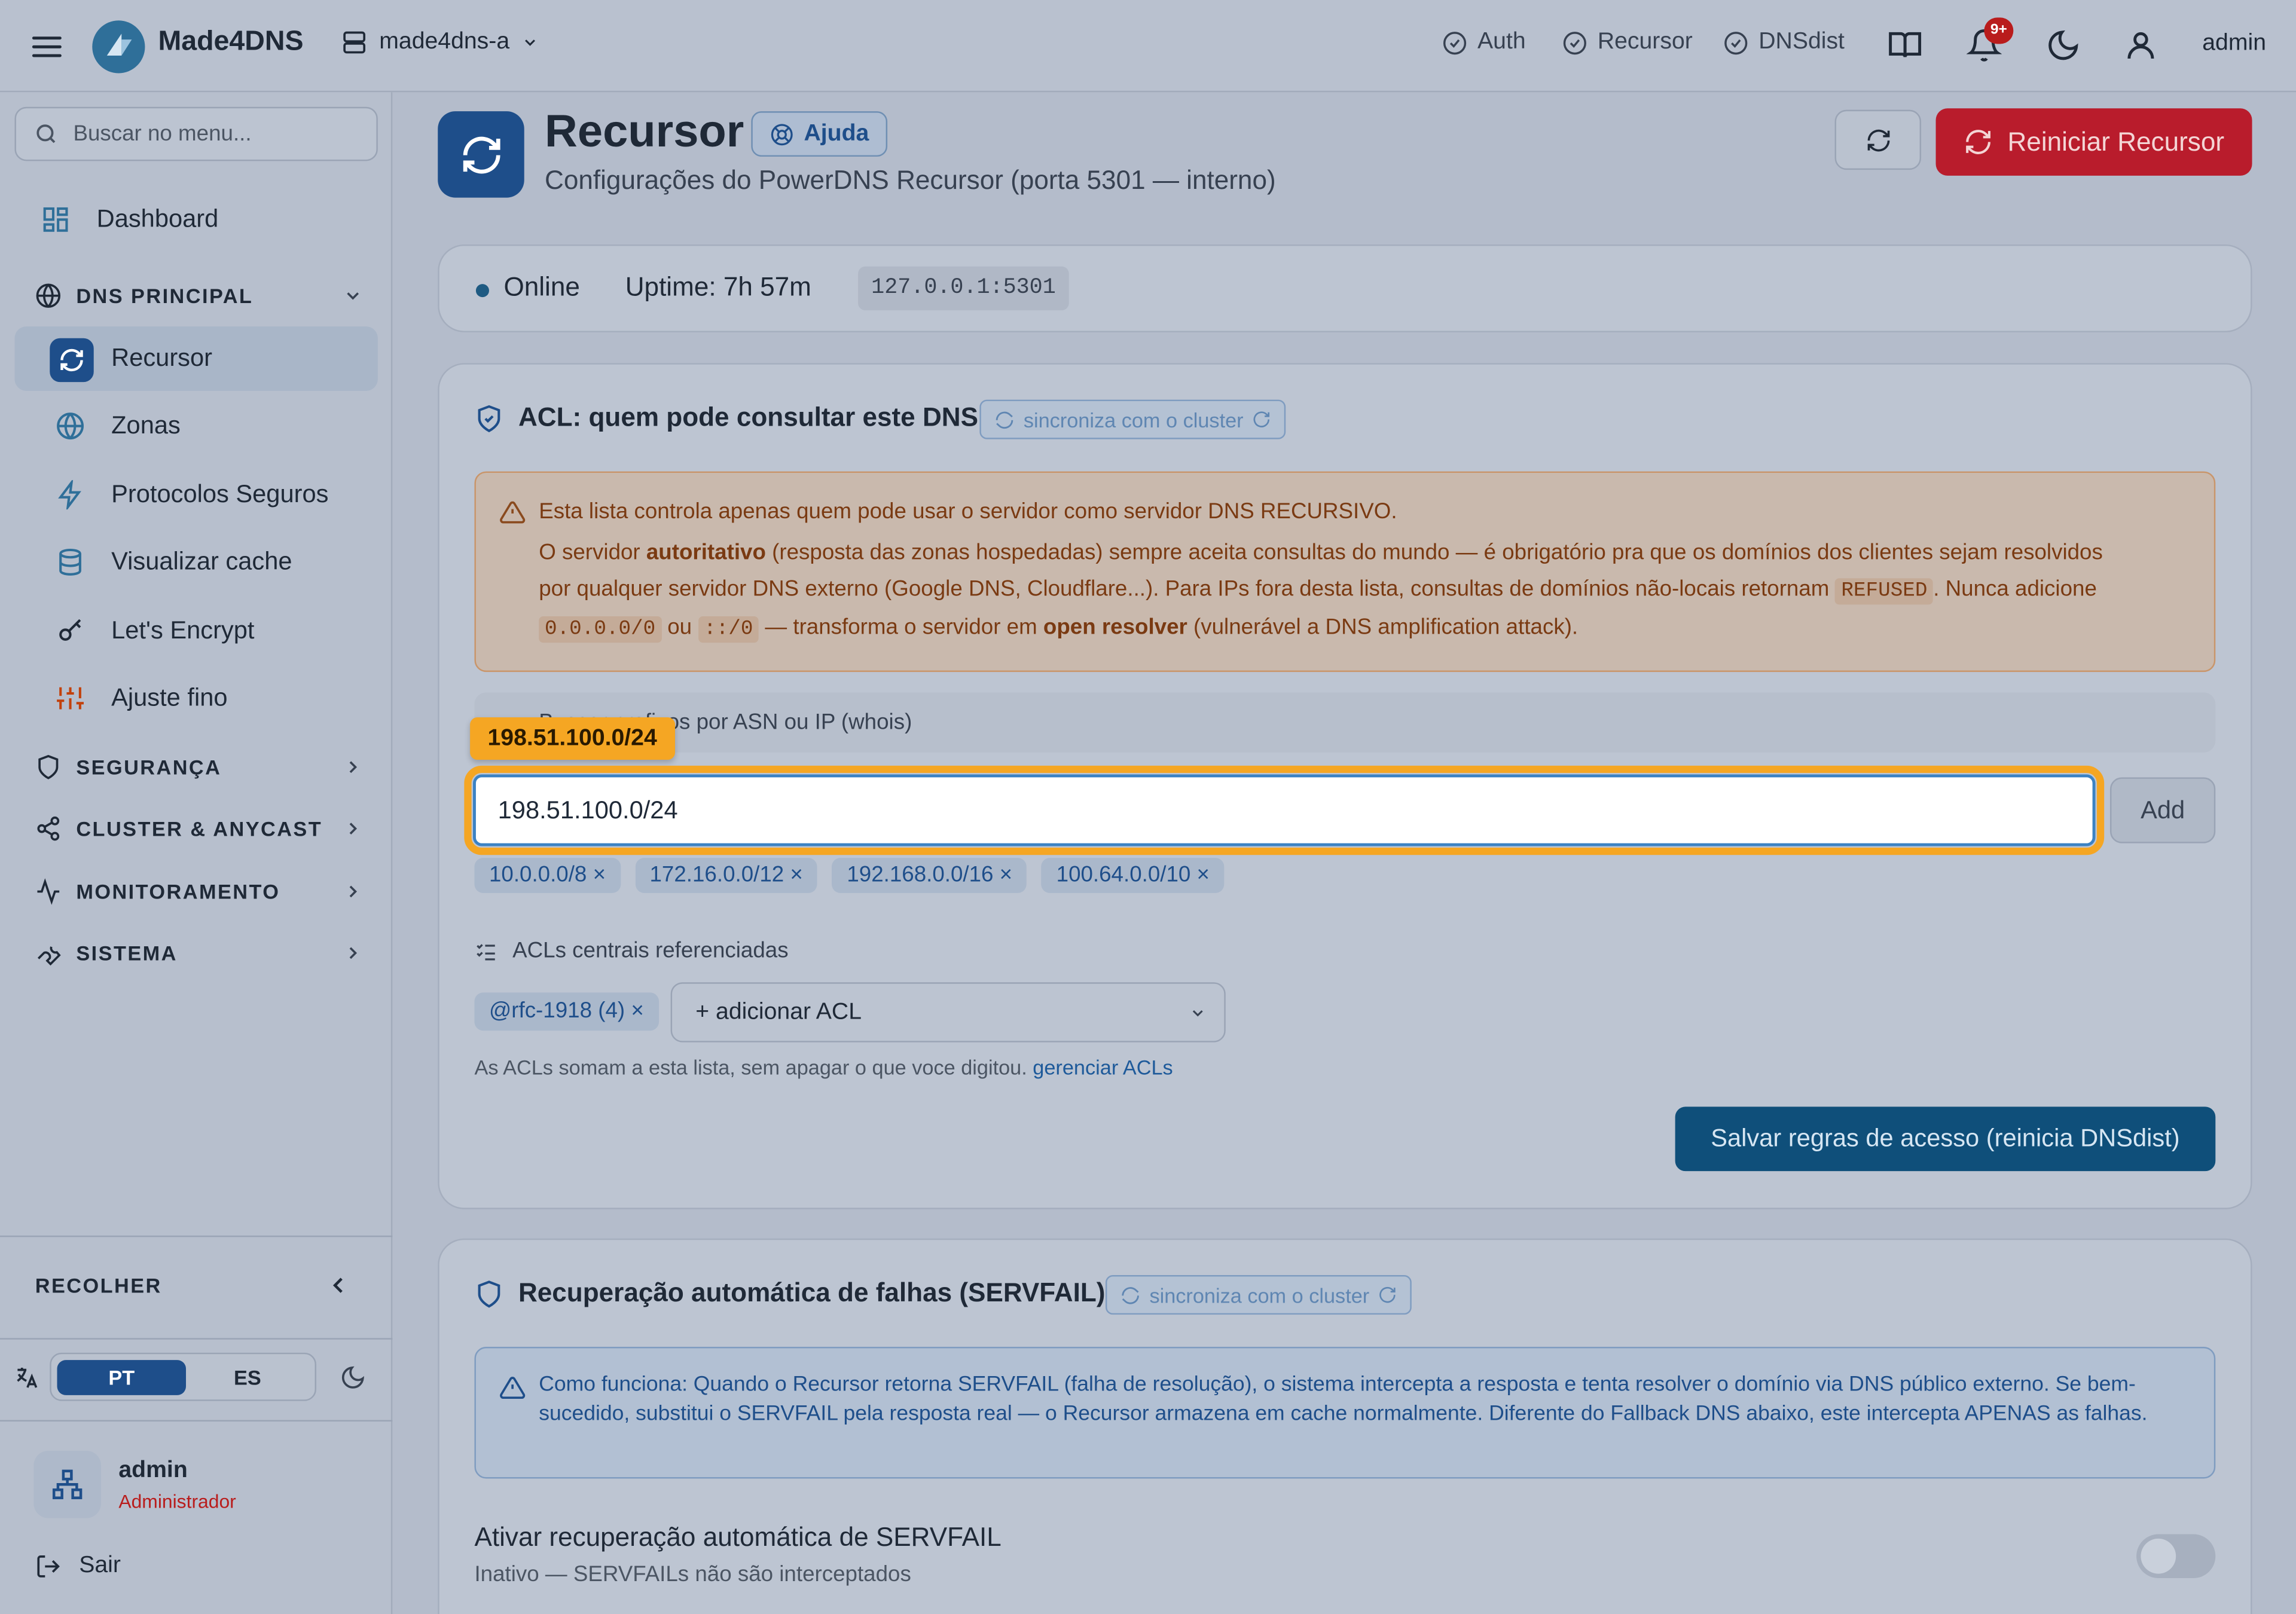 This screenshot has height=1614, width=2296. I want to click on add-button: Add, so click(2162, 810).